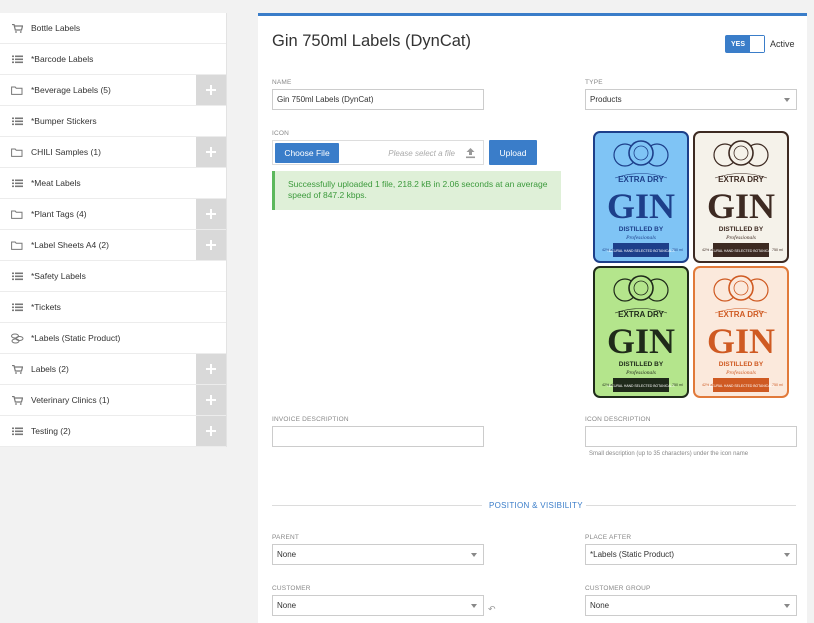 The image size is (814, 623). I want to click on toggle-knob, so click(757, 44).